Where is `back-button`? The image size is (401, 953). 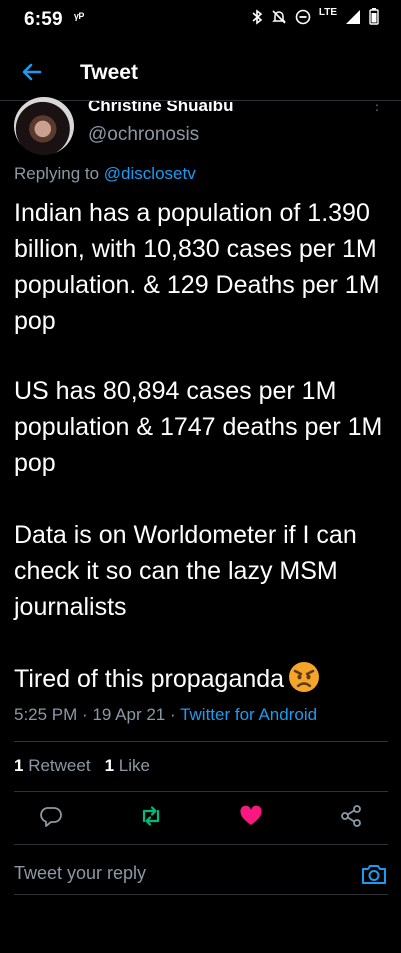 back-button is located at coordinates (32, 72).